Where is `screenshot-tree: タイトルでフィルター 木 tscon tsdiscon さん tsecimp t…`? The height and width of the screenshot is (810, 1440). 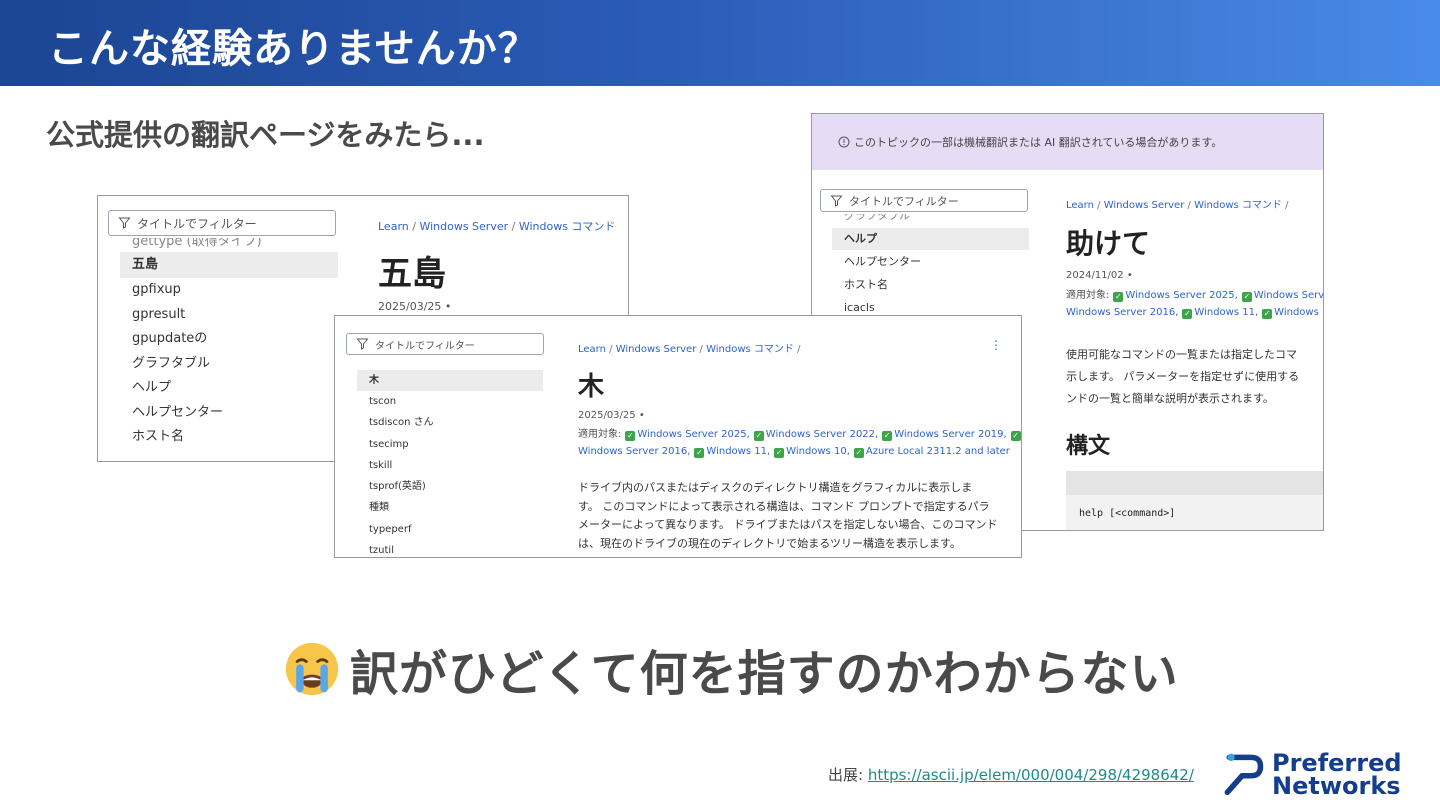
screenshot-tree: タイトルでフィルター 木 tscon tsdiscon さん tsecimp t… is located at coordinates (678, 436).